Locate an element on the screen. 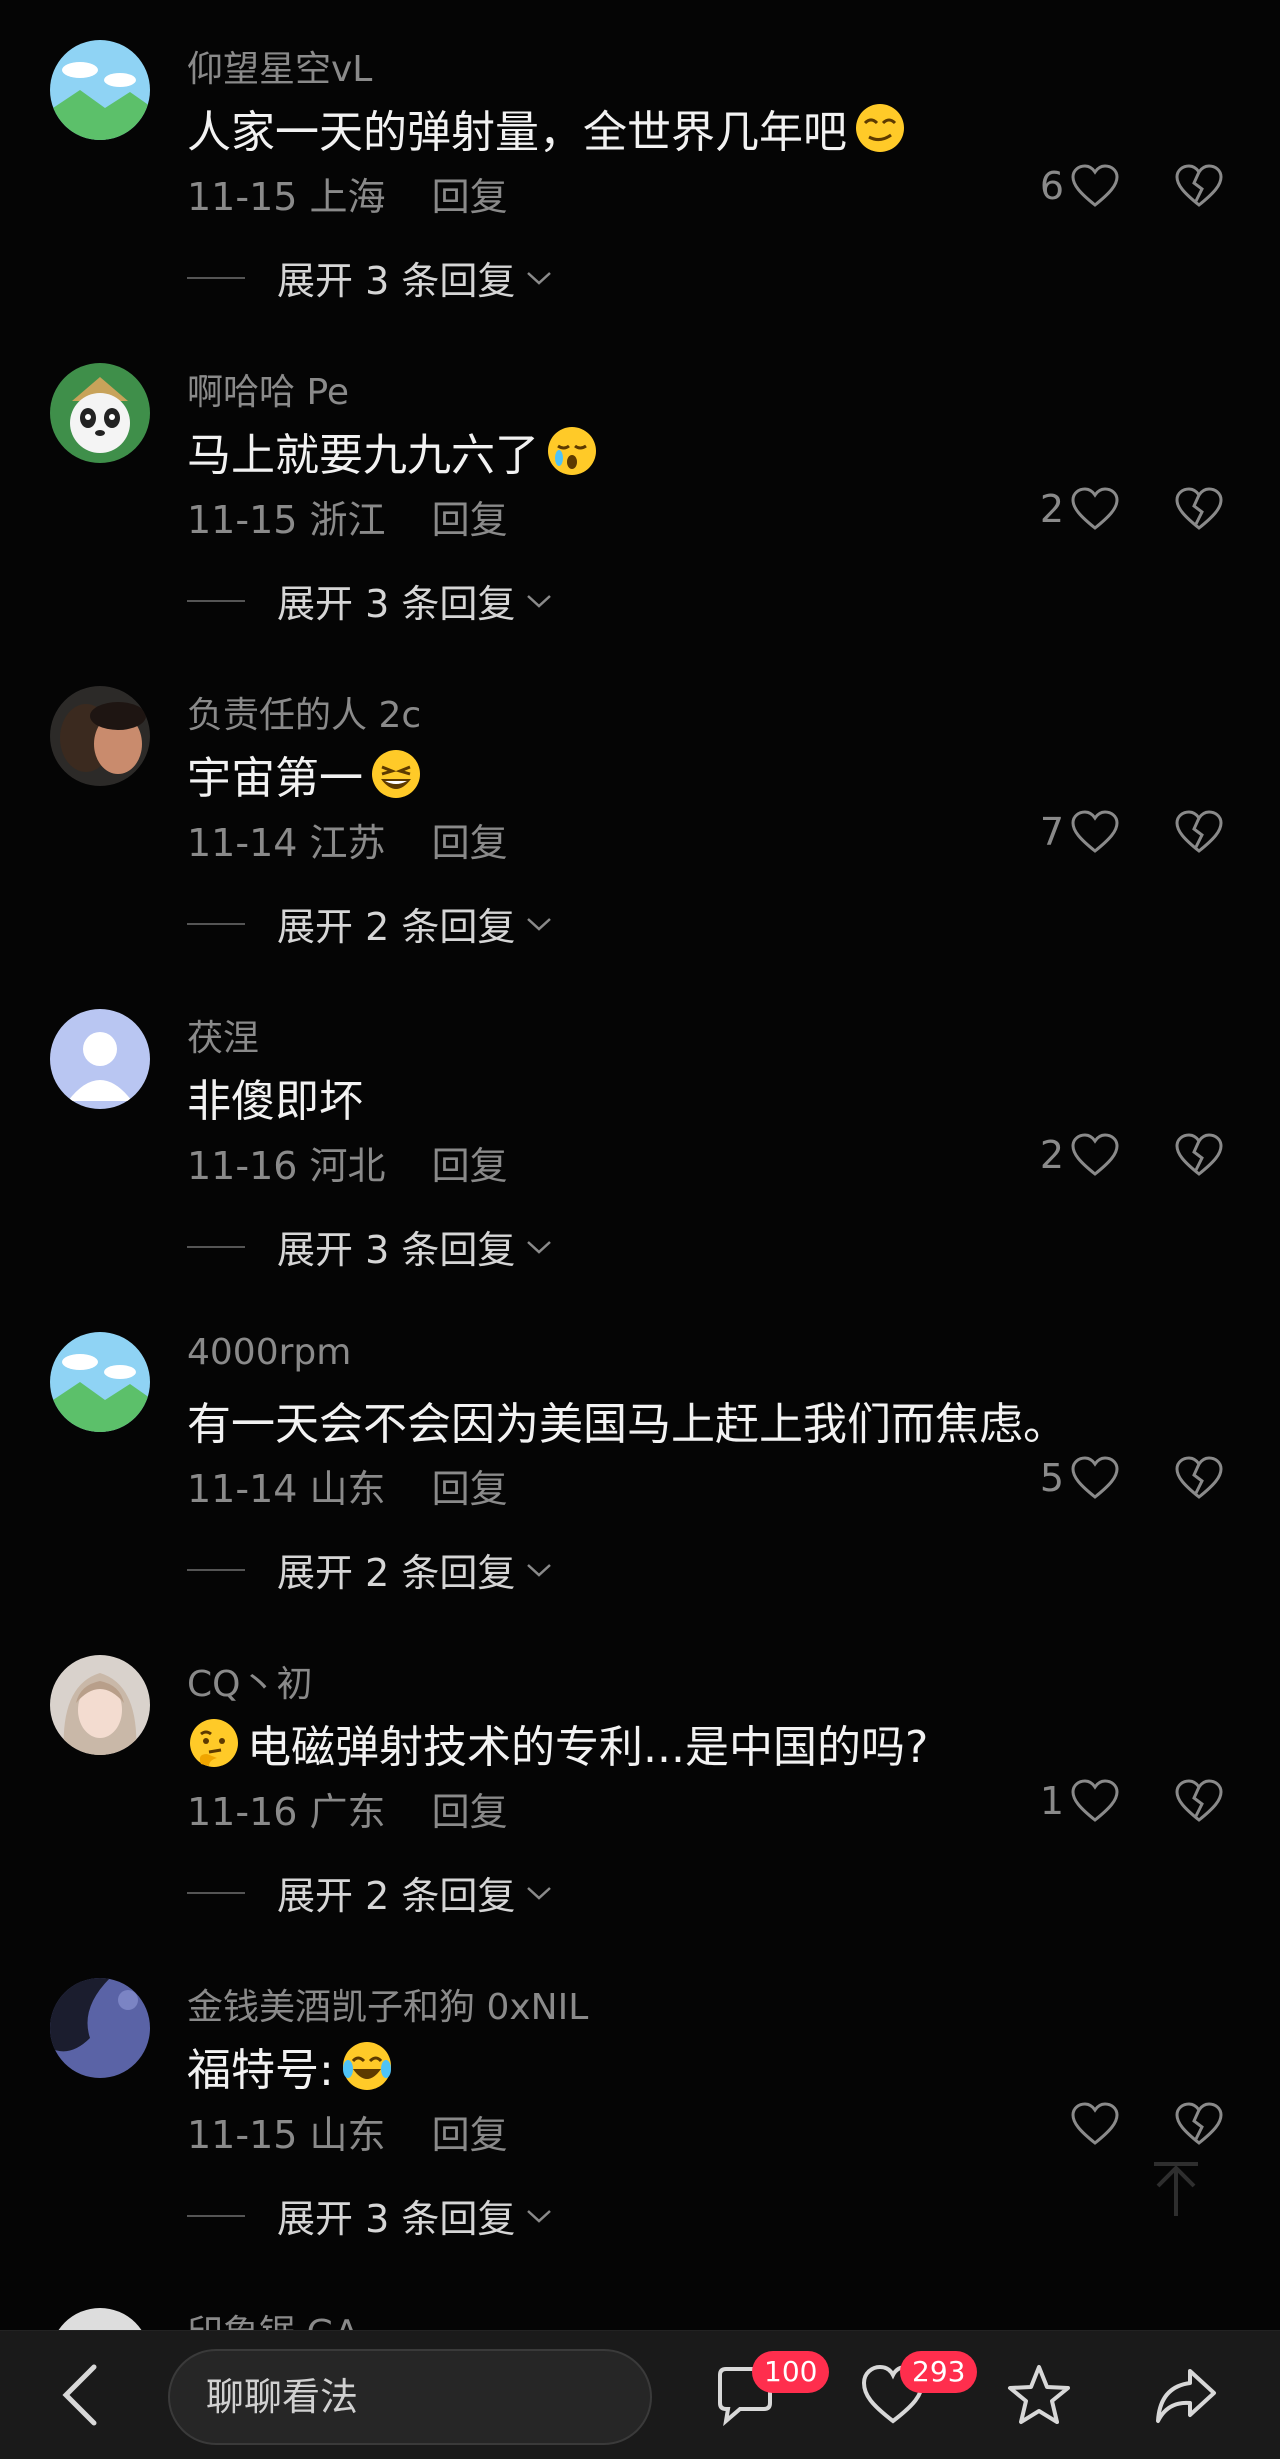  broken-heart-icon is located at coordinates (1199, 1477).